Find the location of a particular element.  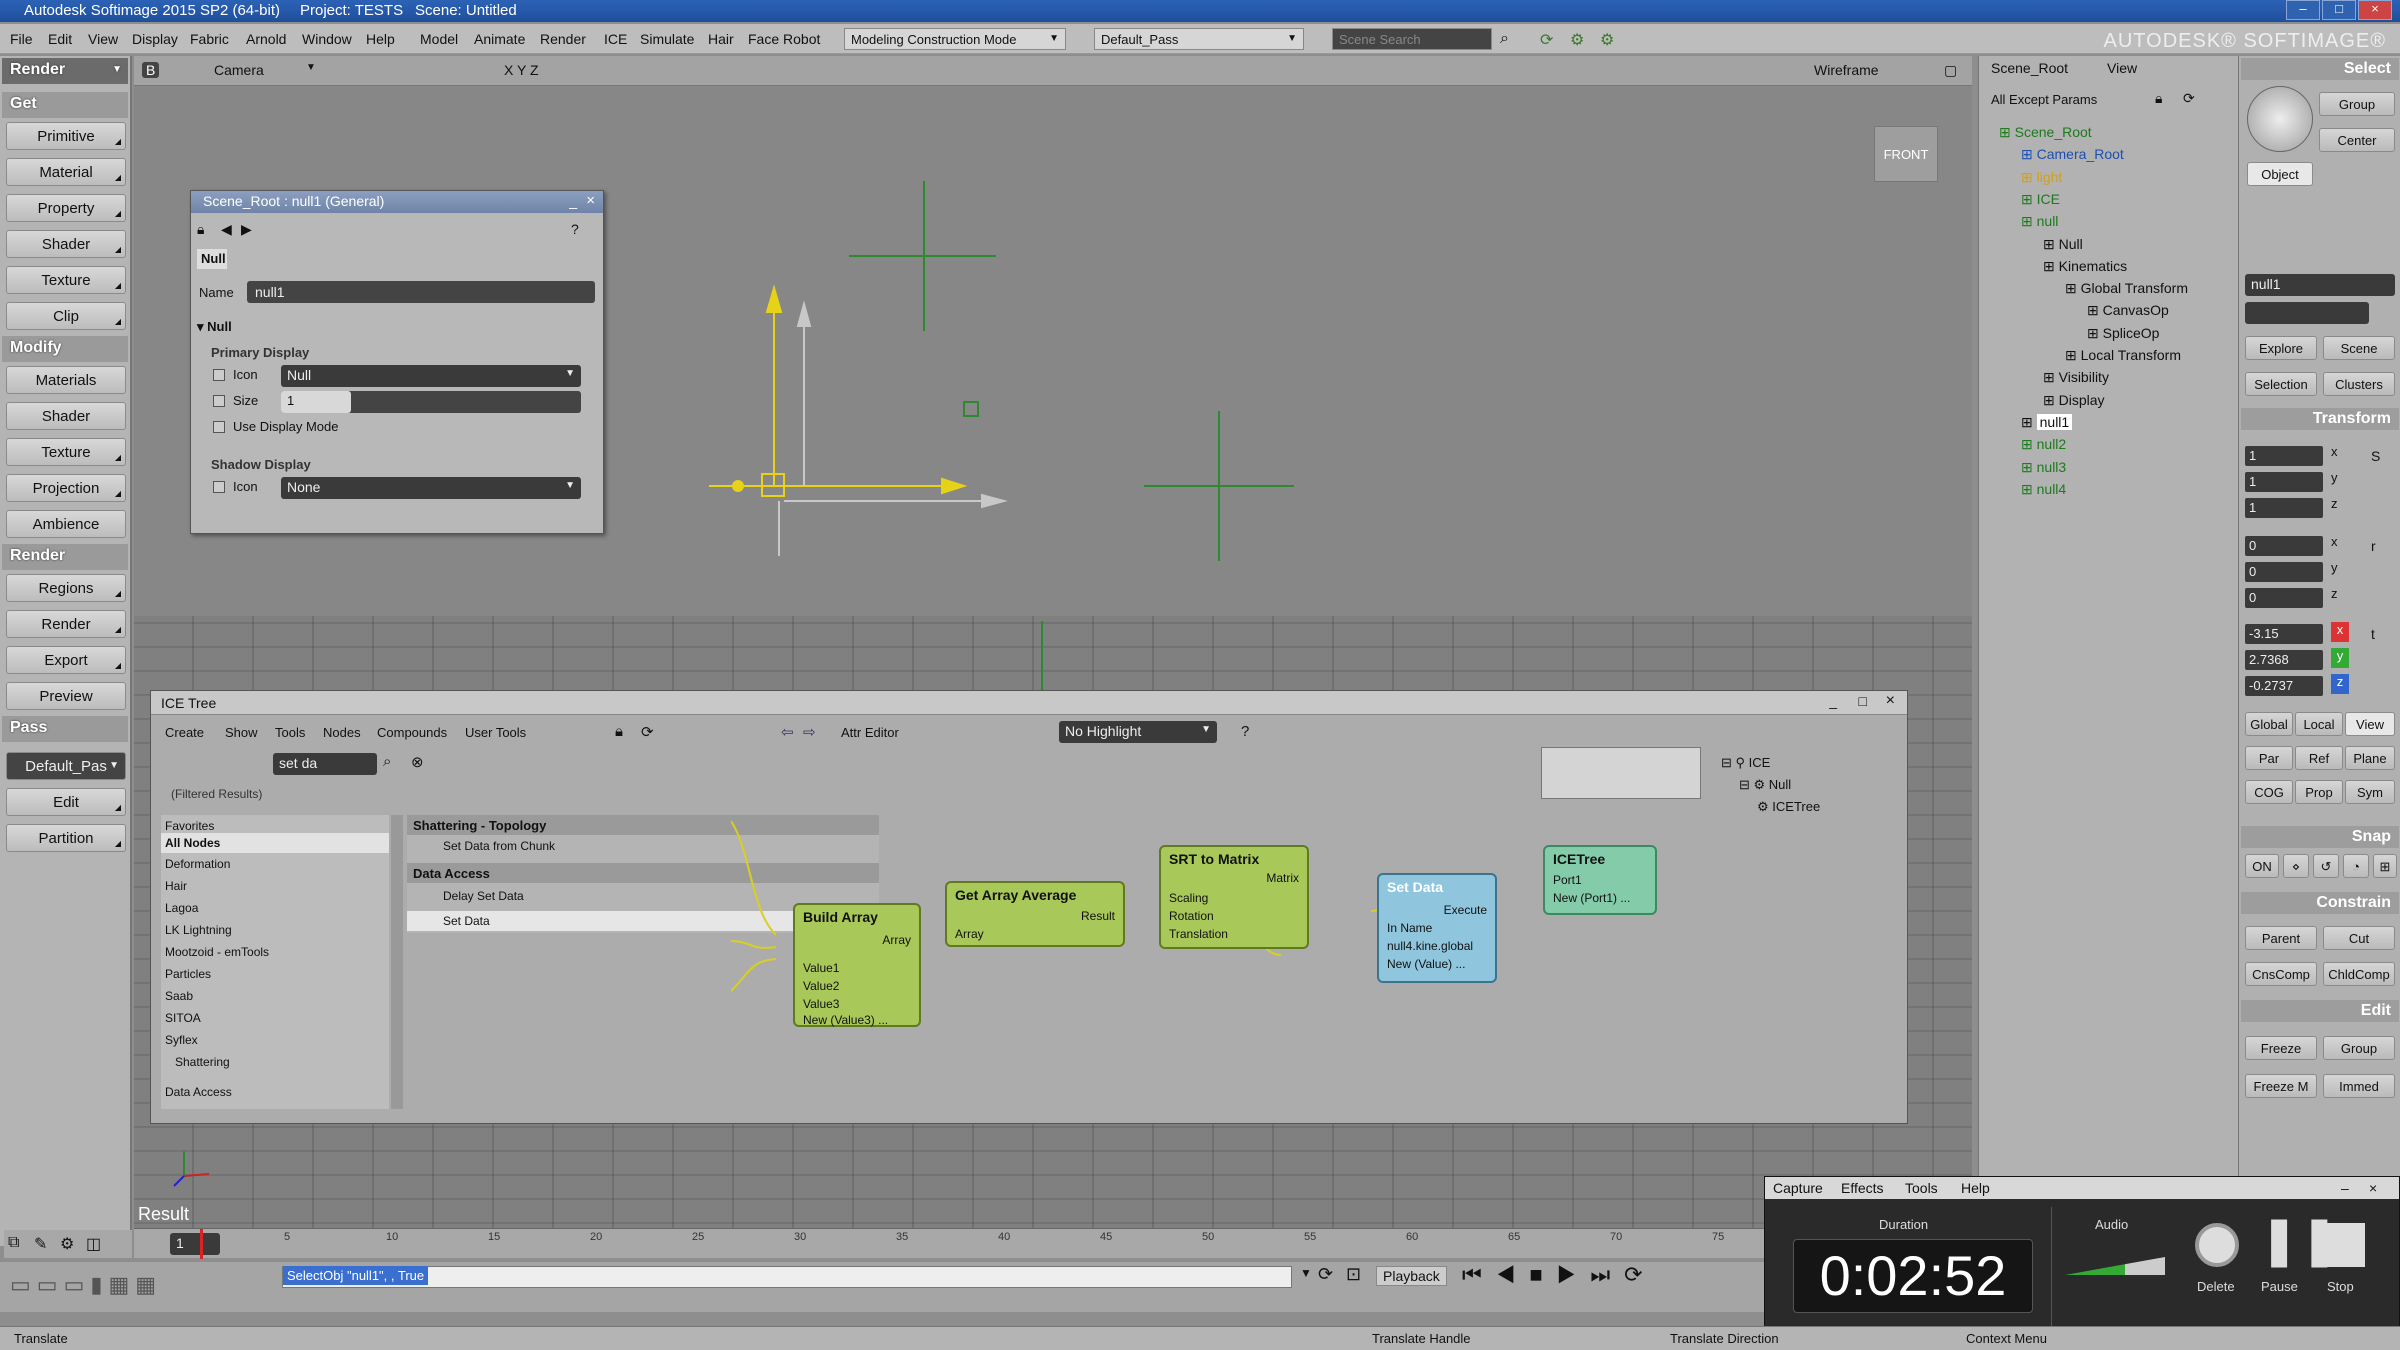

pass-edit-button: Edit ◢ is located at coordinates (66, 802).